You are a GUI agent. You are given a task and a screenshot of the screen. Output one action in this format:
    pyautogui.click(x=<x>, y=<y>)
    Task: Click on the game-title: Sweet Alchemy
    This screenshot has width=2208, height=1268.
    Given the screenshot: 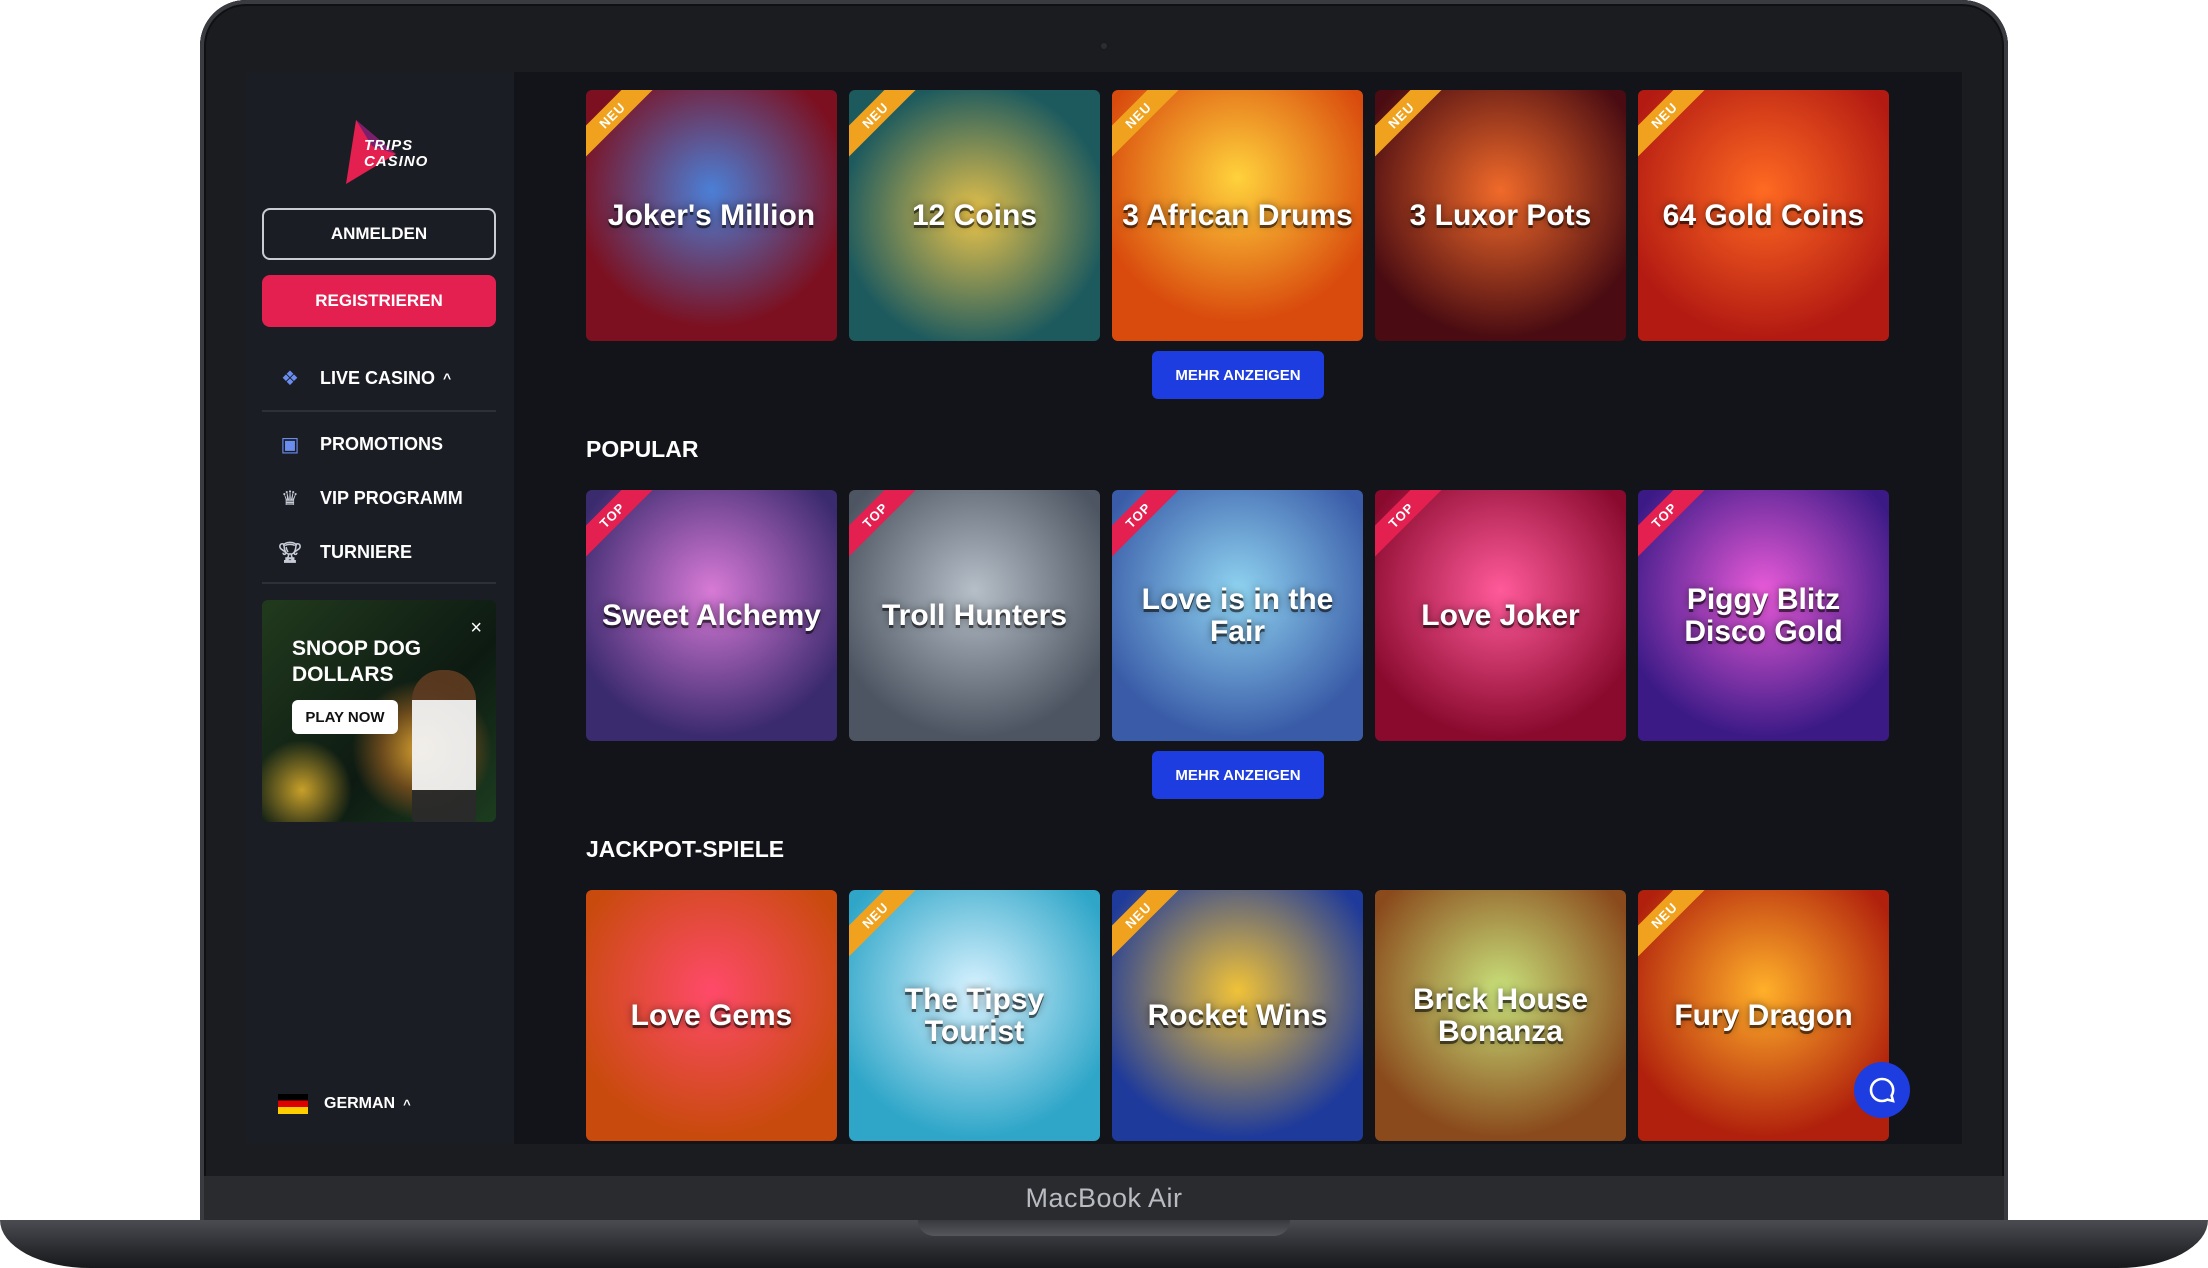 What is the action you would take?
    pyautogui.click(x=711, y=615)
    